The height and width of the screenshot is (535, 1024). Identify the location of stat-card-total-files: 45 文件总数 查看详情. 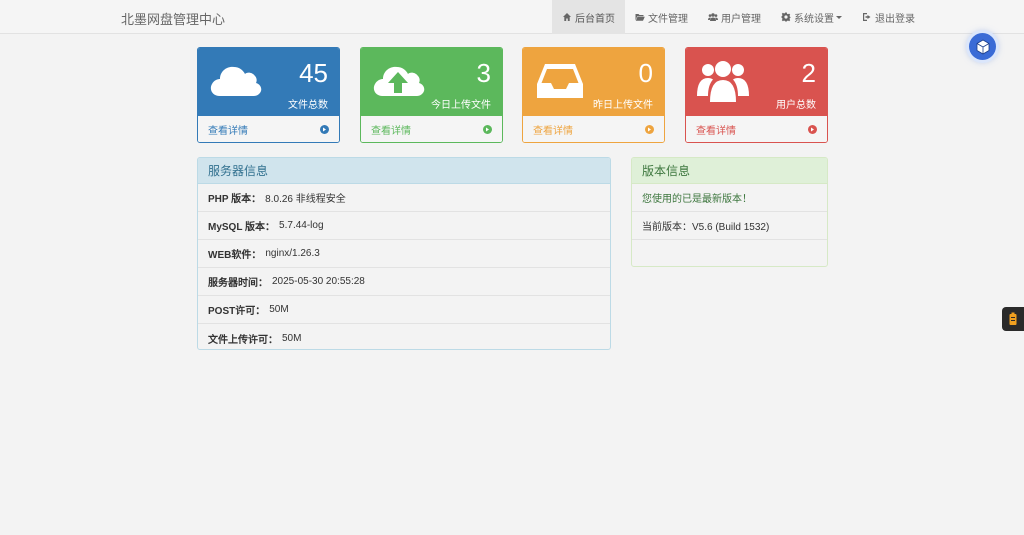
(268, 95).